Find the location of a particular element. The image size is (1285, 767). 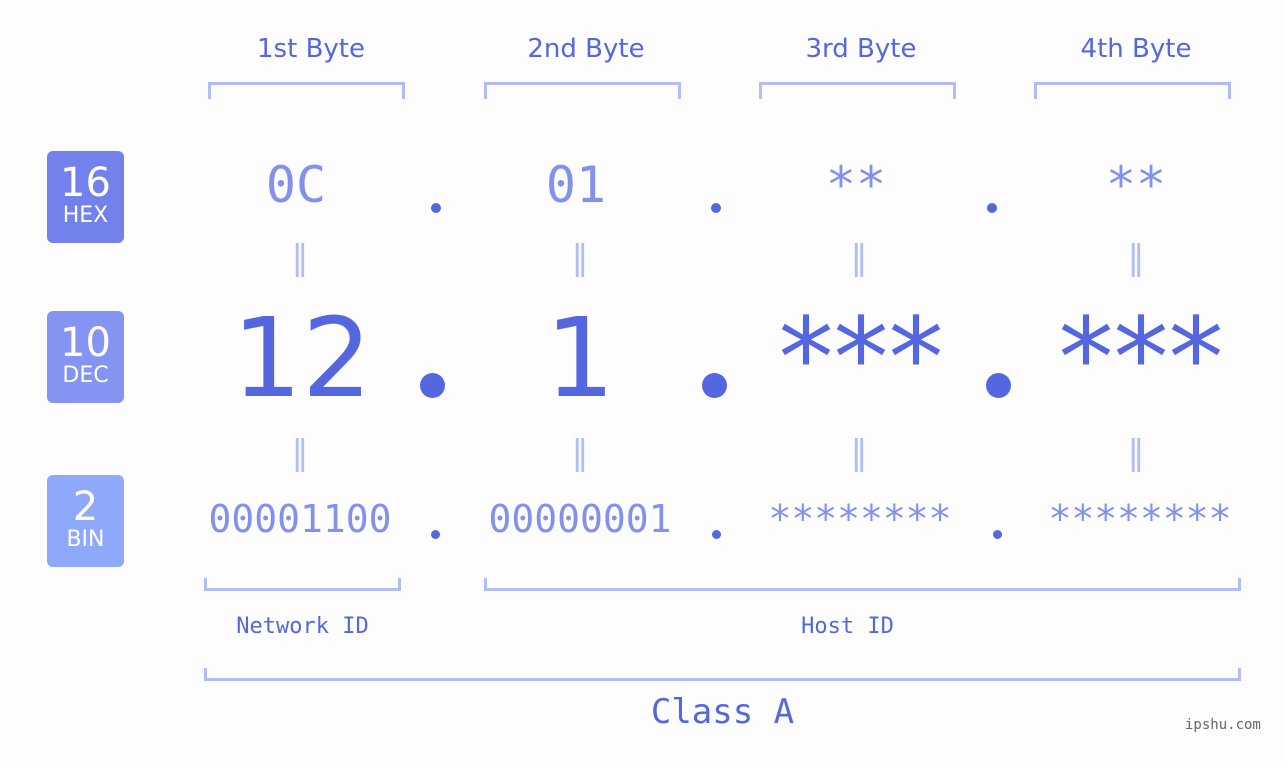

dec-byte-4: *** is located at coordinates (1141, 358).